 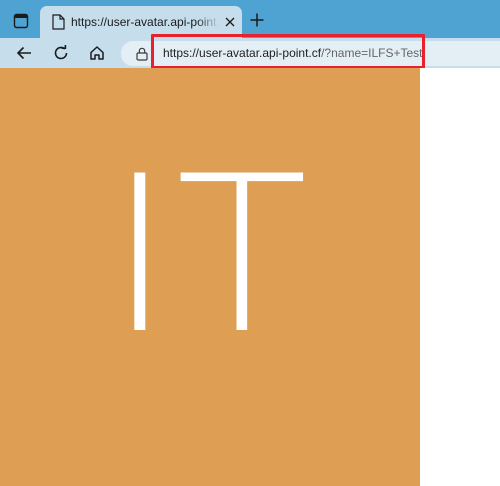 I want to click on home-button, so click(x=97, y=53).